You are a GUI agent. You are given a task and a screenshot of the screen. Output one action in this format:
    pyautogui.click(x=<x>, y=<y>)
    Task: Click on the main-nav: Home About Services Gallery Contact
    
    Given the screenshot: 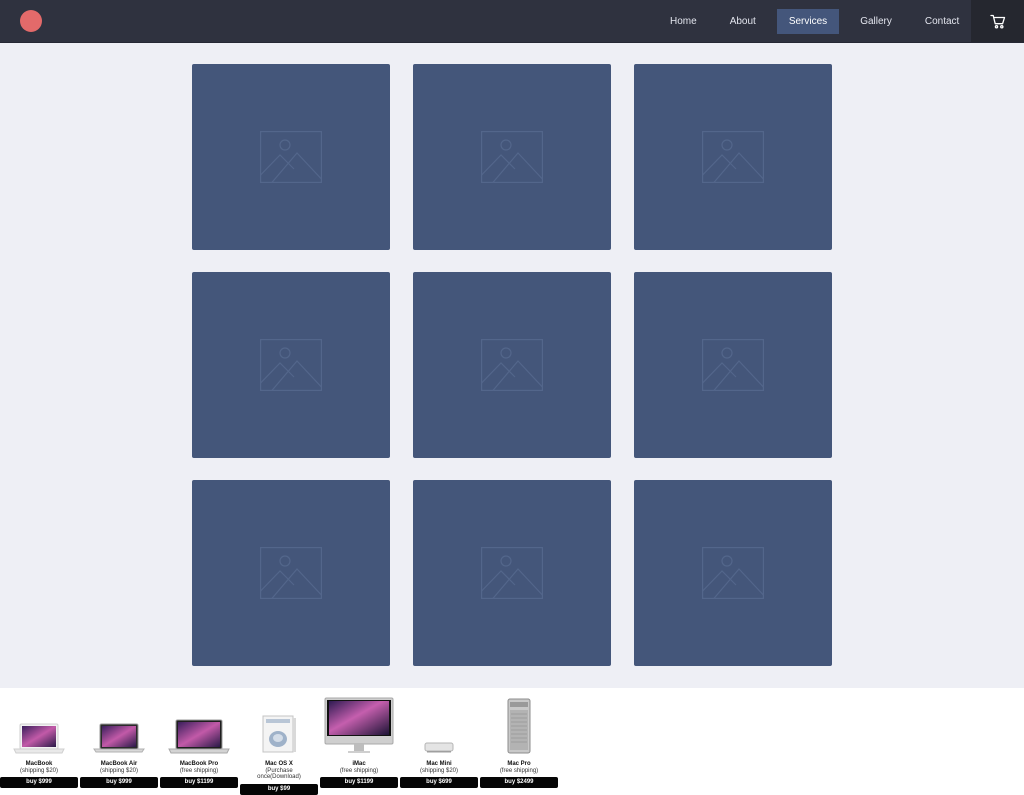 What is the action you would take?
    pyautogui.click(x=819, y=21)
    